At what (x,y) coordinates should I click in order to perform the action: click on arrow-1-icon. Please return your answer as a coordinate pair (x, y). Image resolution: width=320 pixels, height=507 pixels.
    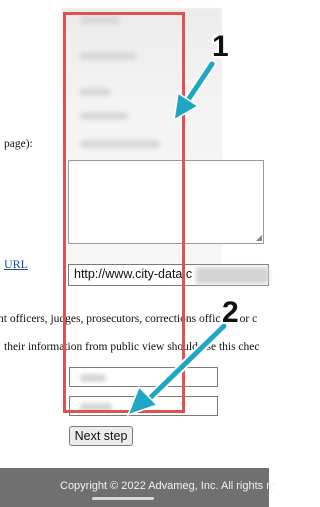
    Looking at the image, I should click on (195, 90).